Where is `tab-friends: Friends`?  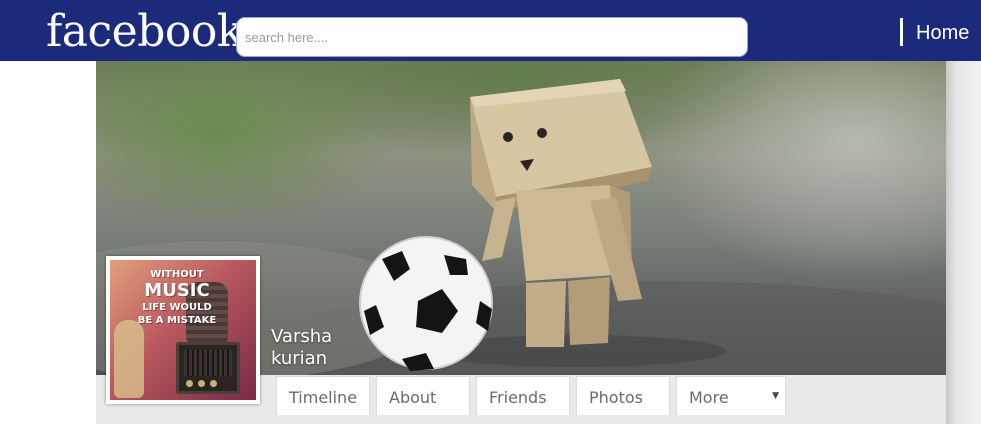 tab-friends: Friends is located at coordinates (523, 395).